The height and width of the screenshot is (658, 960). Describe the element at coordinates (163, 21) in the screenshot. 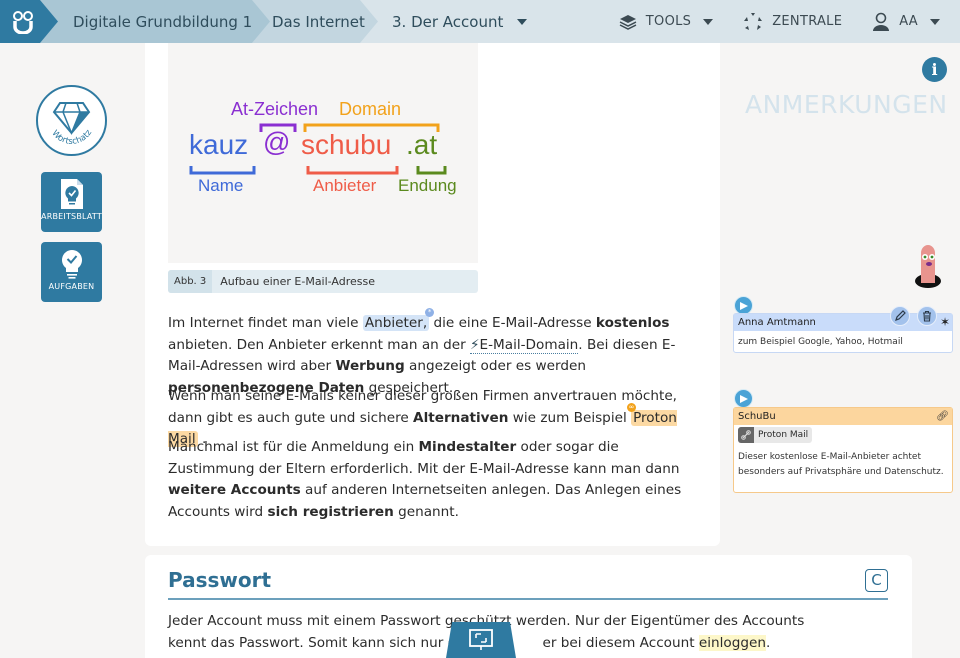

I see `breadcrumb-label: Digitale Grundbildung 1` at that location.